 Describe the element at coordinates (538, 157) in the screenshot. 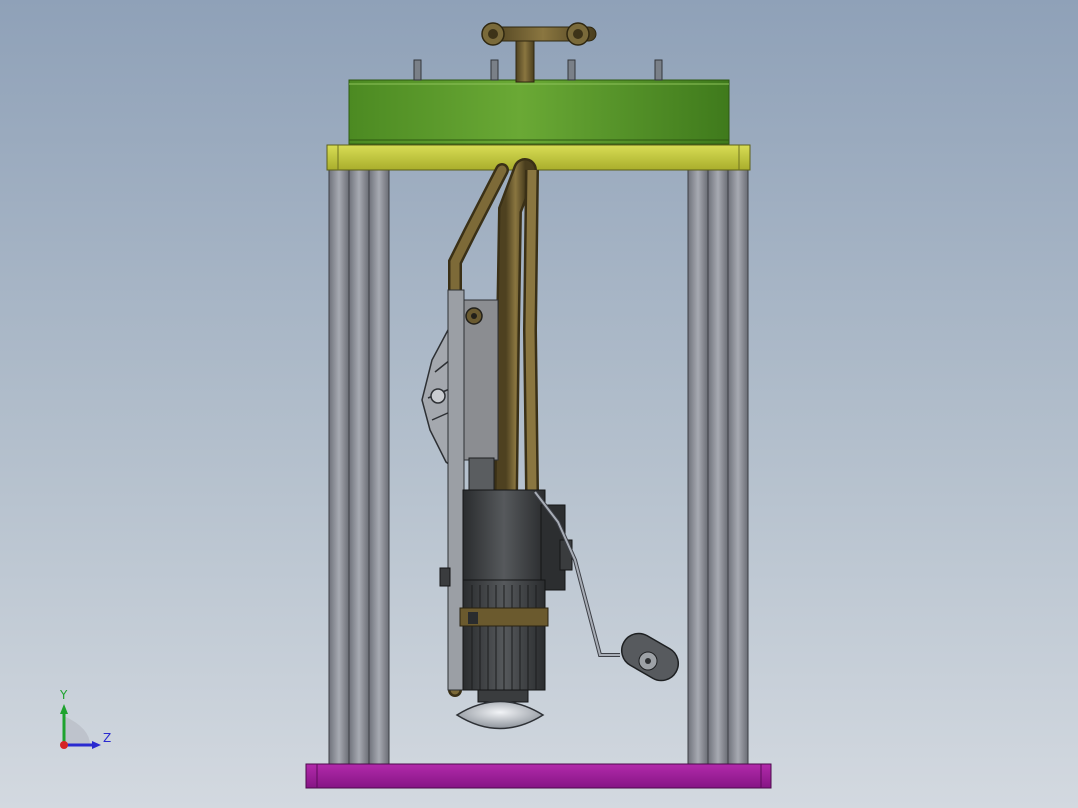

I see `top-plate` at that location.